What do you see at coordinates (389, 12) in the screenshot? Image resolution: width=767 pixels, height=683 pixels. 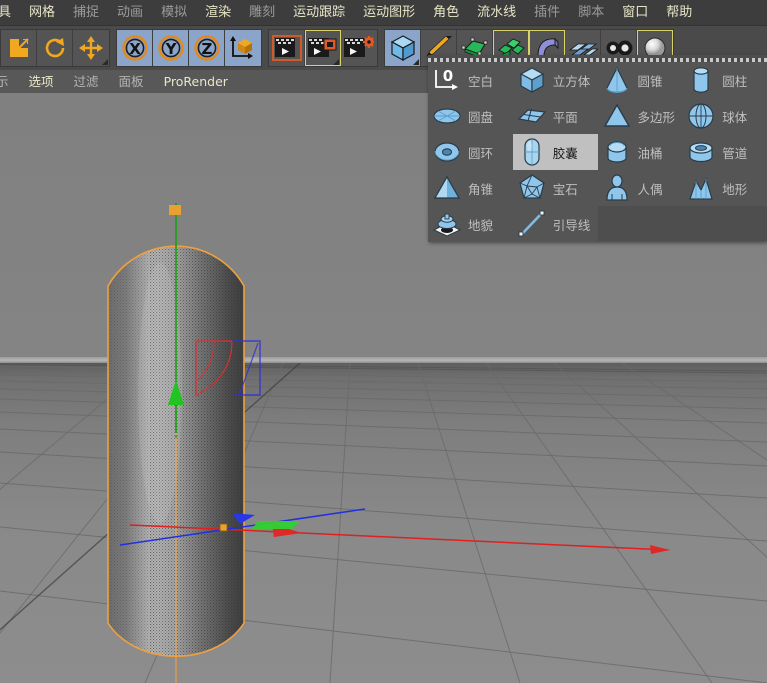 I see `menu-item-8: 运动图形` at bounding box center [389, 12].